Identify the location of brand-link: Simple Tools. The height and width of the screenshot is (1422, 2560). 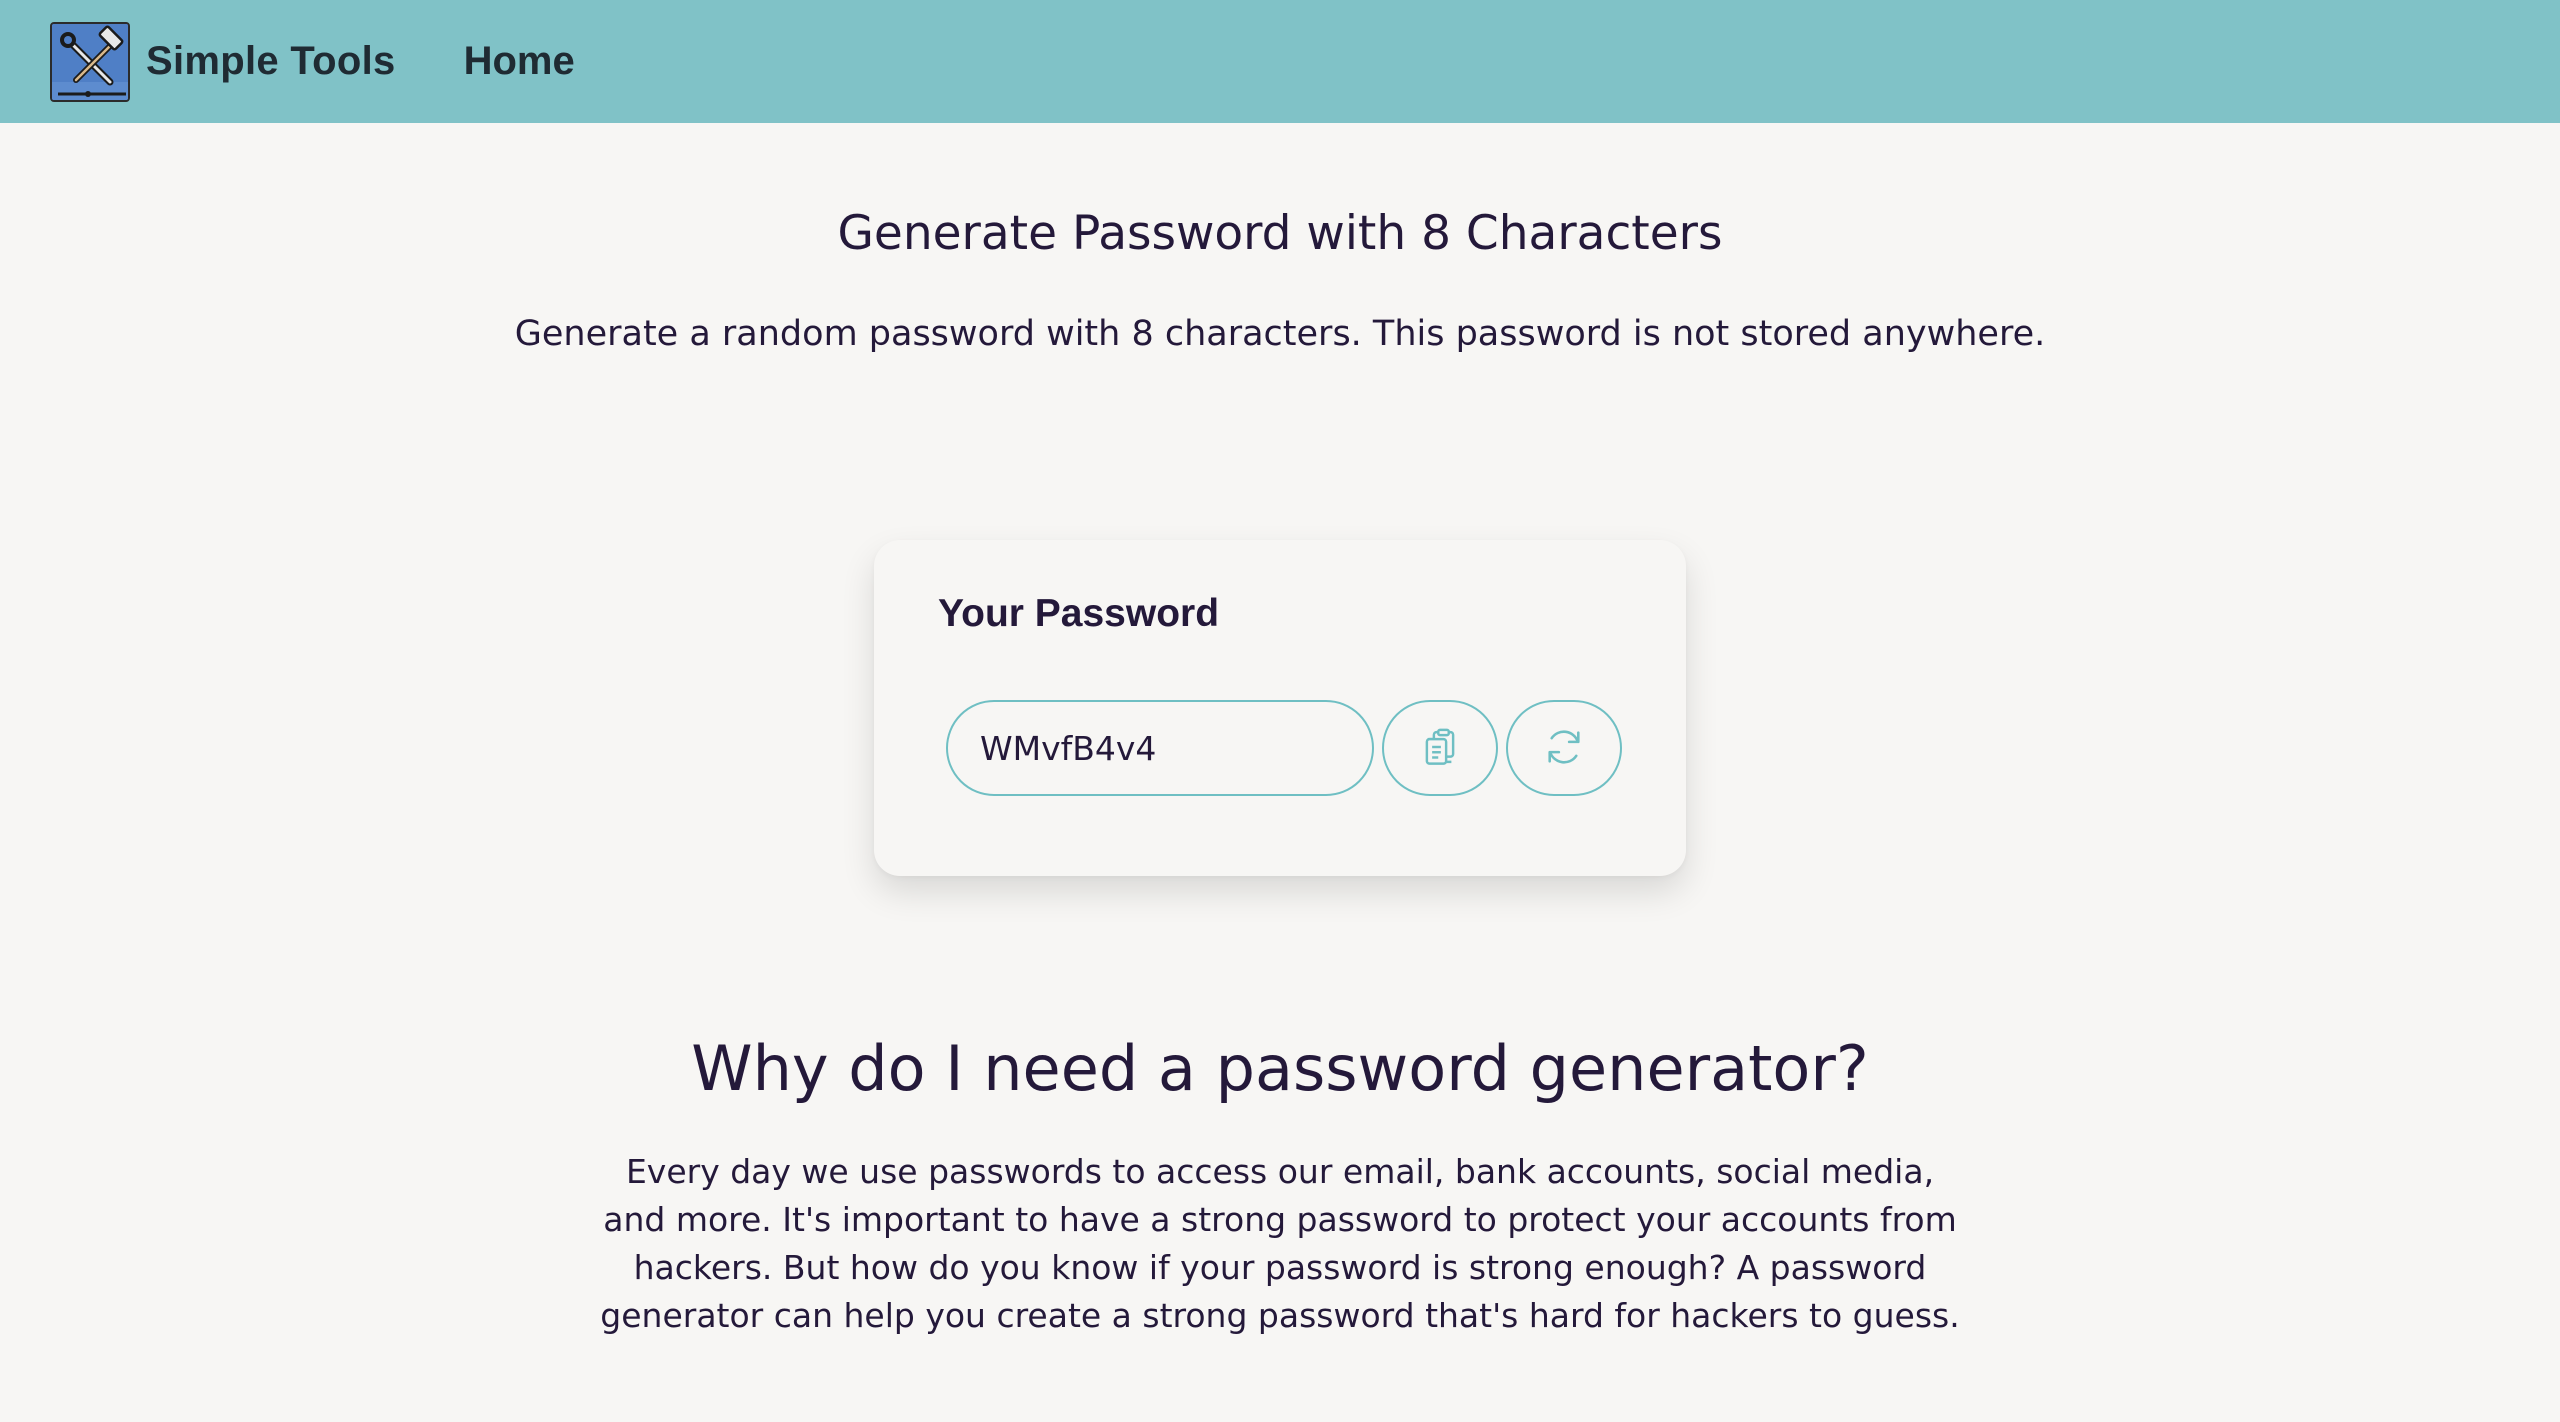
(223, 61).